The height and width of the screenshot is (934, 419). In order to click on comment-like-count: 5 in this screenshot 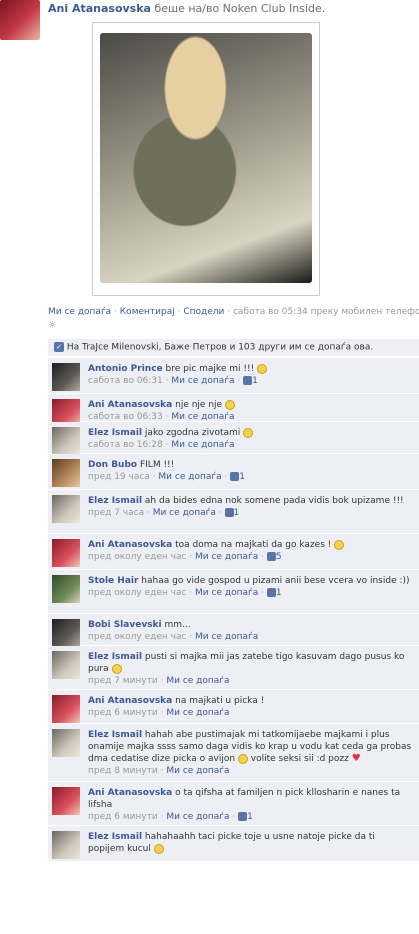, I will do `click(279, 557)`.